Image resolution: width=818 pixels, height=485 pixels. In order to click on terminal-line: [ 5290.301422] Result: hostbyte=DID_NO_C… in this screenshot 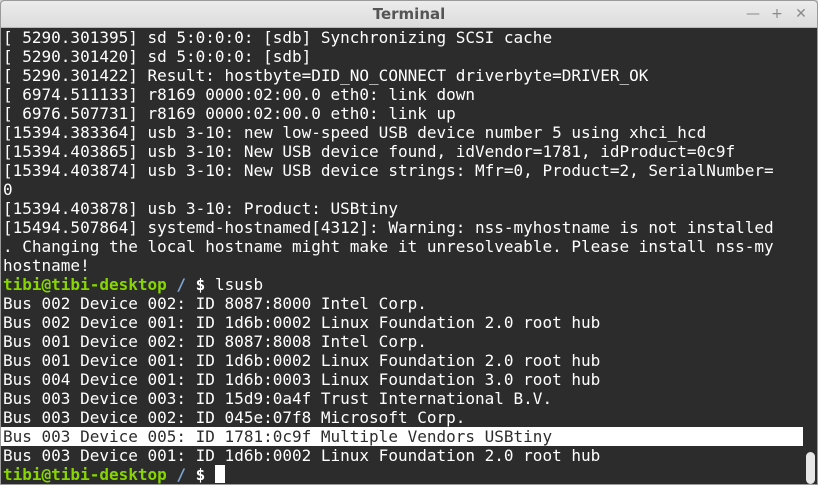, I will do `click(326, 75)`.